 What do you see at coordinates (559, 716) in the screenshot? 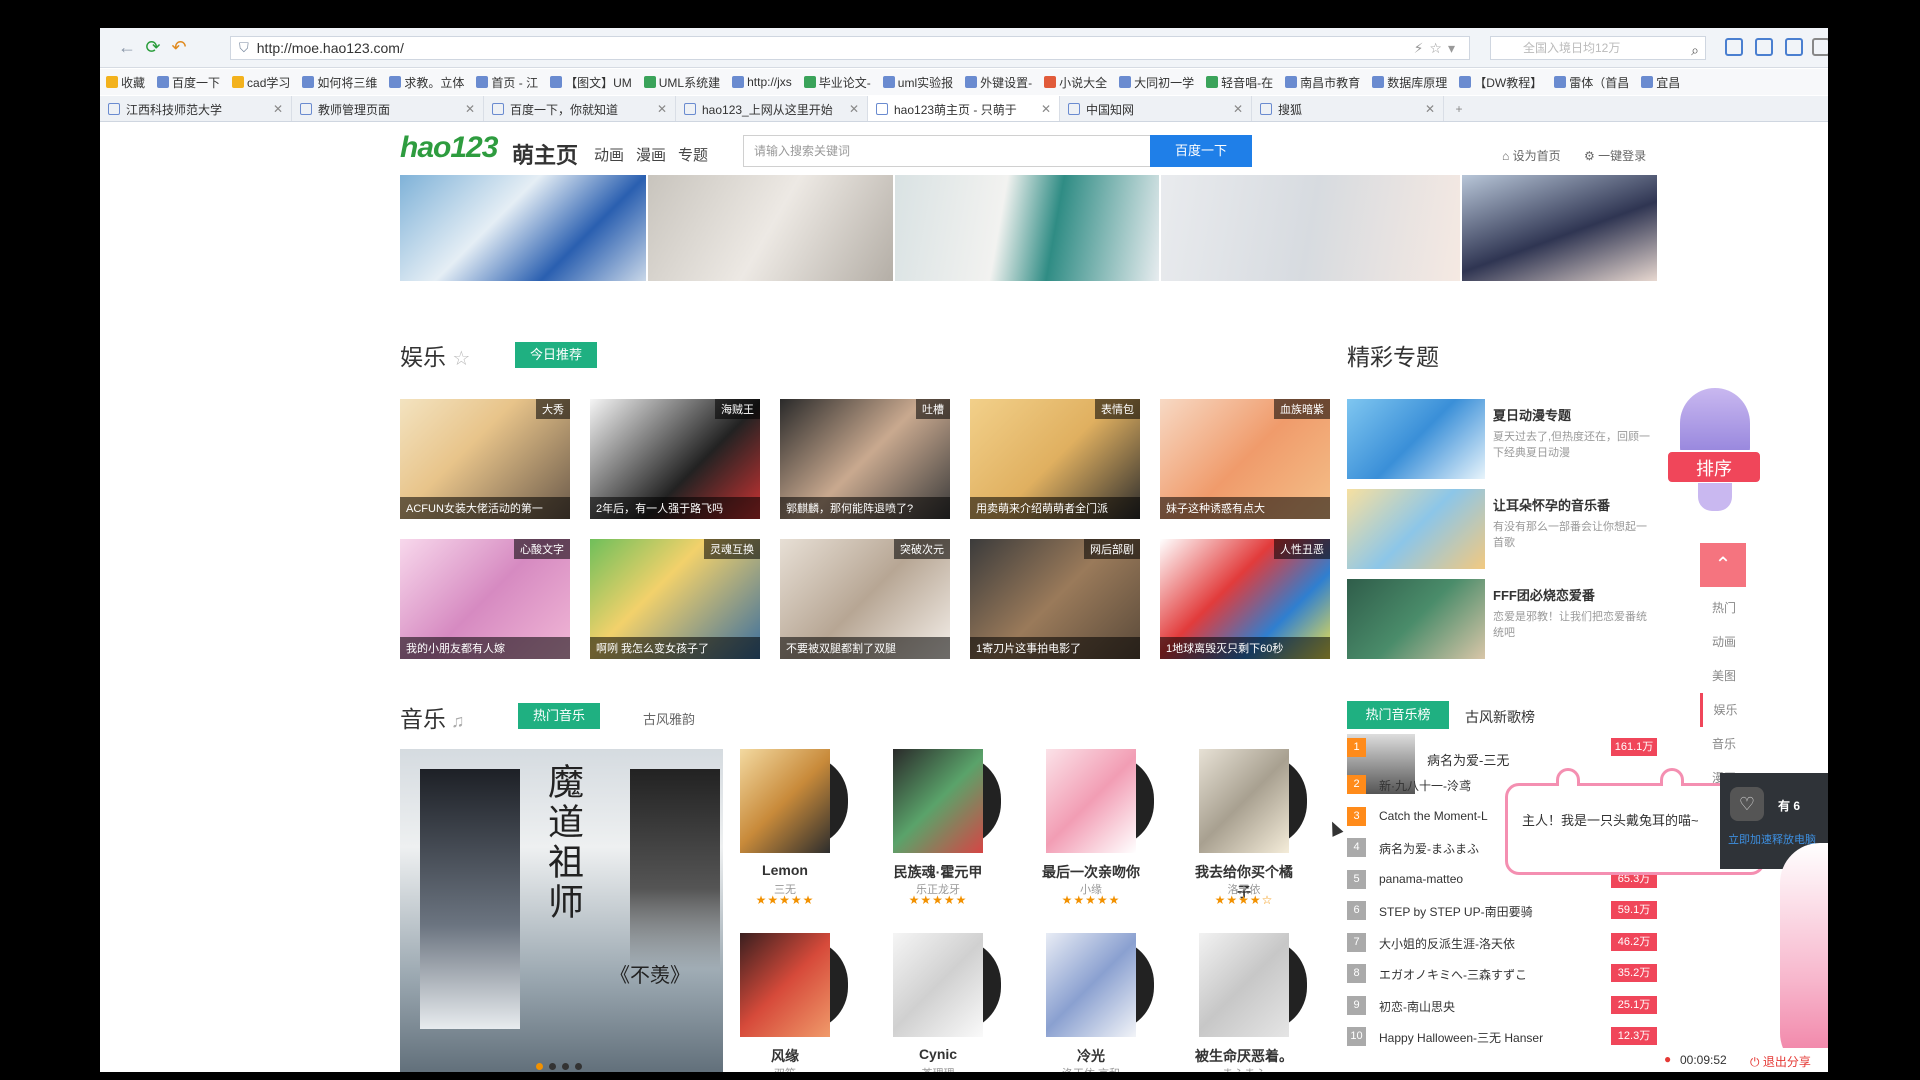
I see `tab-hot-music: 热门音乐` at bounding box center [559, 716].